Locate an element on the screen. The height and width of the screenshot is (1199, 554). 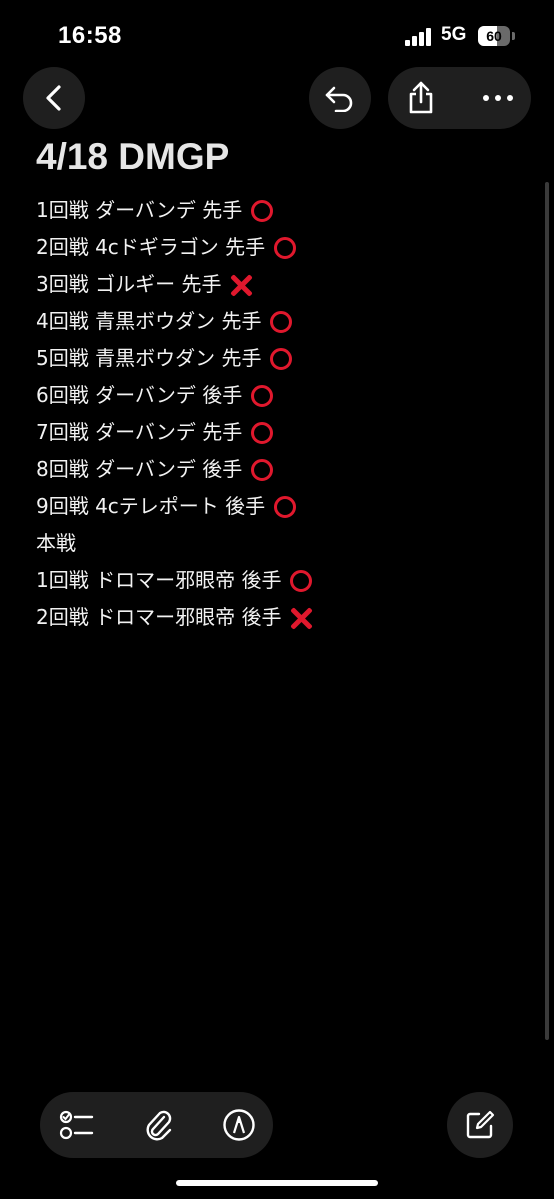
battery-percent: 60 is located at coordinates (494, 36).